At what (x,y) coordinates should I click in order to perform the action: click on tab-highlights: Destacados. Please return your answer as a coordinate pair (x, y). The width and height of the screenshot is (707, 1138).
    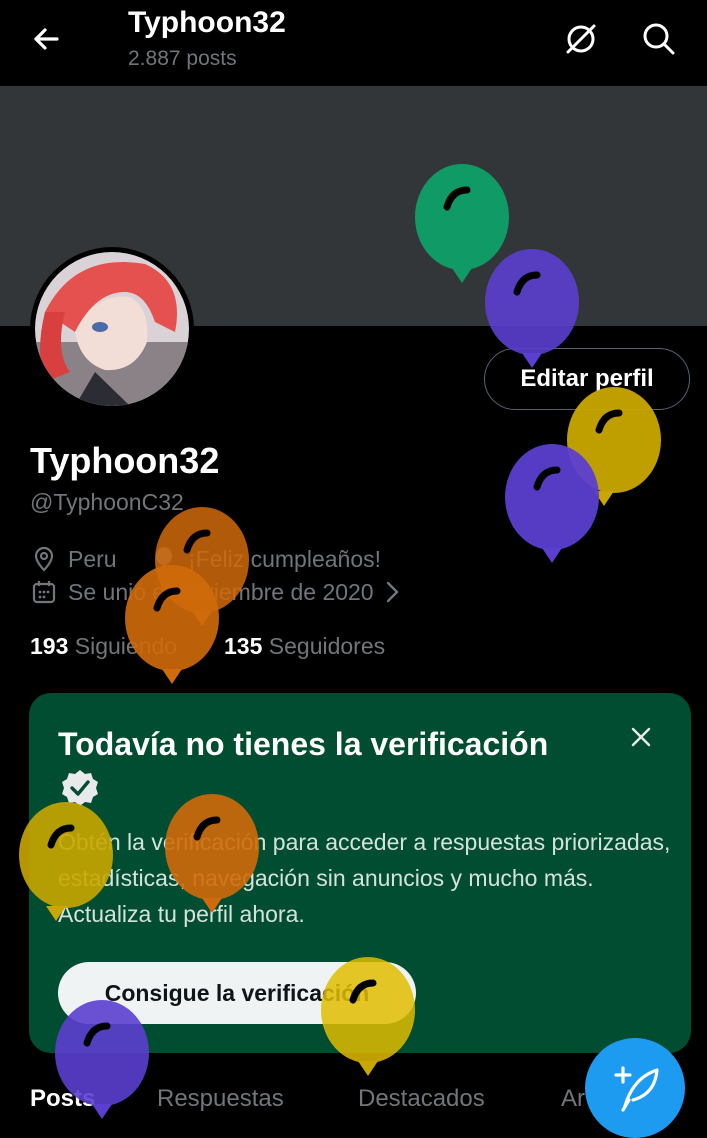
    Looking at the image, I should click on (421, 1099).